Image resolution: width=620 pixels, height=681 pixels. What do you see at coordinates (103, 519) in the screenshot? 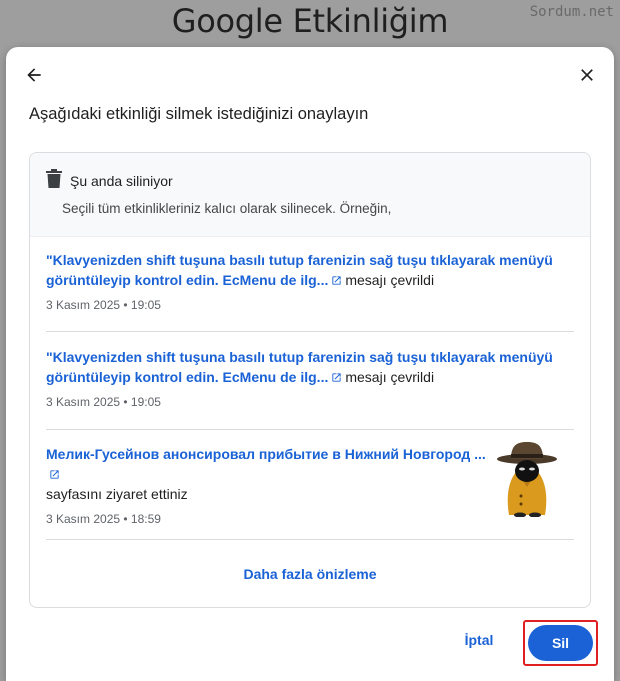
I see `activity-date: 3 Kasım 2025 • 18:59` at bounding box center [103, 519].